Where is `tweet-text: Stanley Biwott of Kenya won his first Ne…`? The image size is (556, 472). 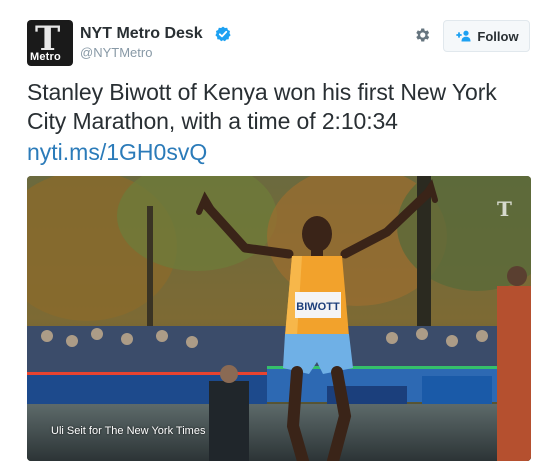
tweet-text: Stanley Biwott of Kenya won his first Ne… is located at coordinates (262, 106).